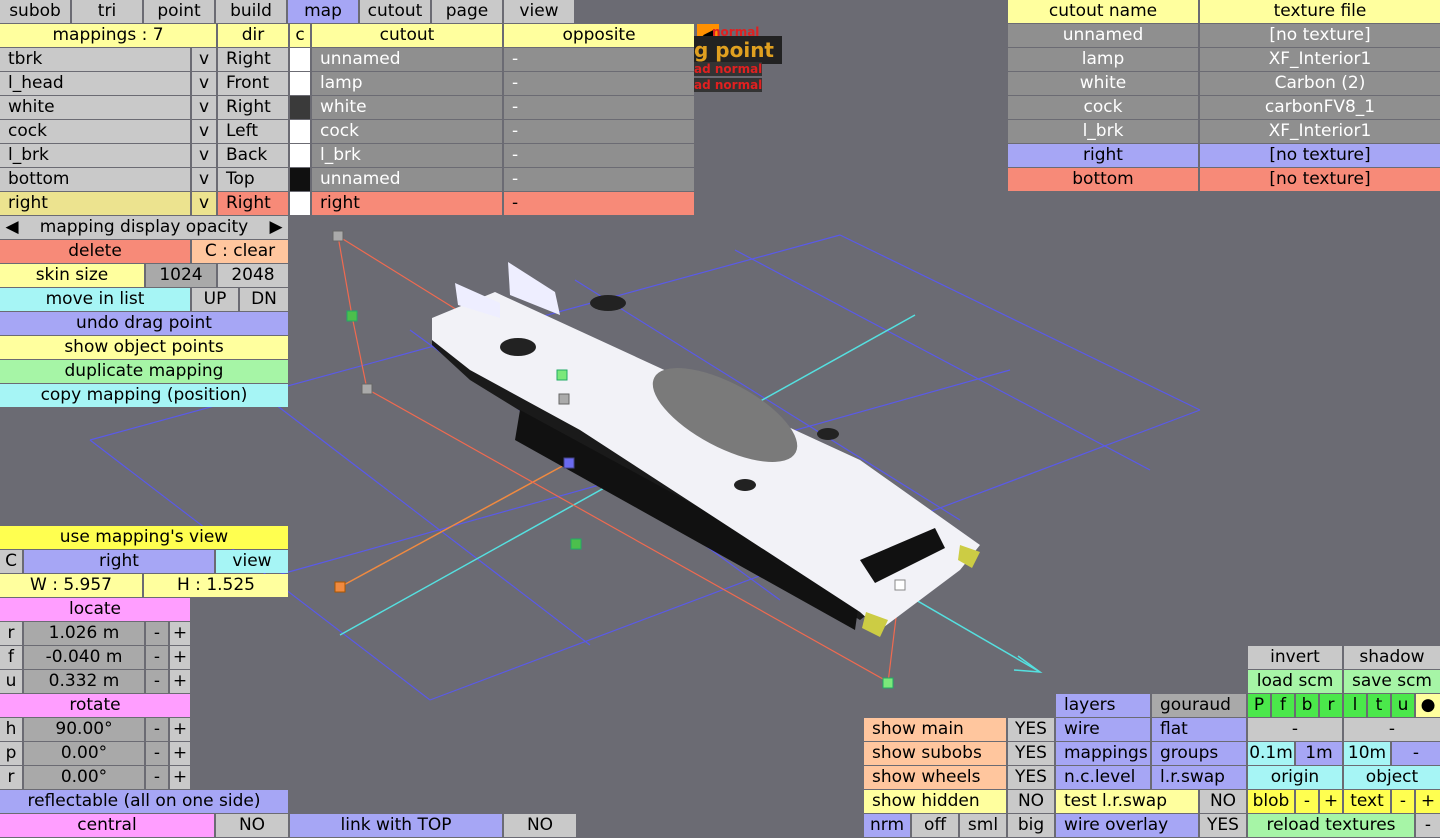 This screenshot has width=1440, height=838. Describe the element at coordinates (1127, 801) in the screenshot. I see `test-lr-swap-button: test l.r.swap` at that location.